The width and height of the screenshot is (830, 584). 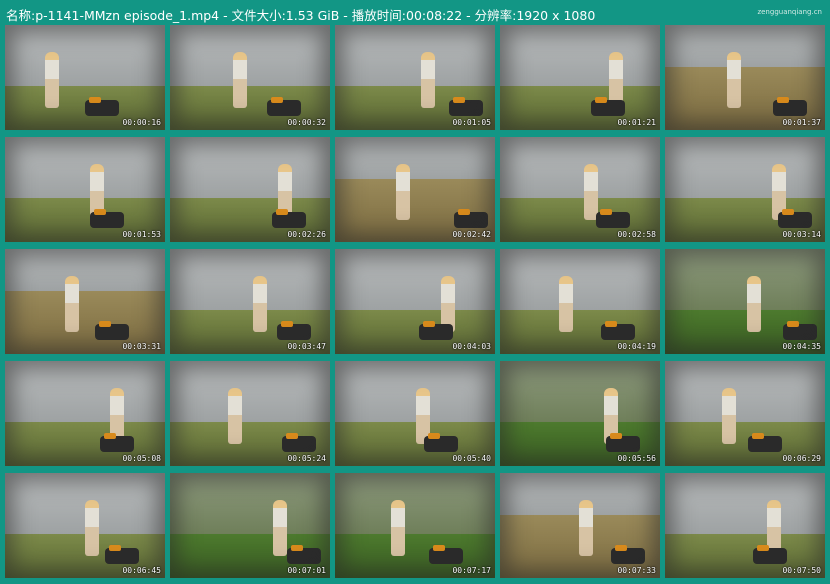 I want to click on video-thumbnail: 00:03:14, so click(x=745, y=189).